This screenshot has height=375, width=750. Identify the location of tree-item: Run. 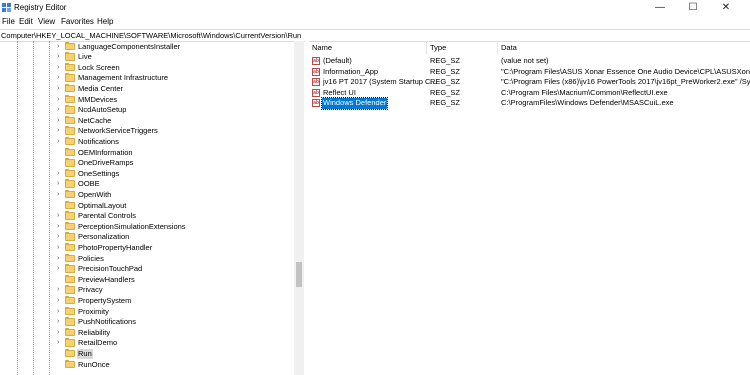
(146, 354).